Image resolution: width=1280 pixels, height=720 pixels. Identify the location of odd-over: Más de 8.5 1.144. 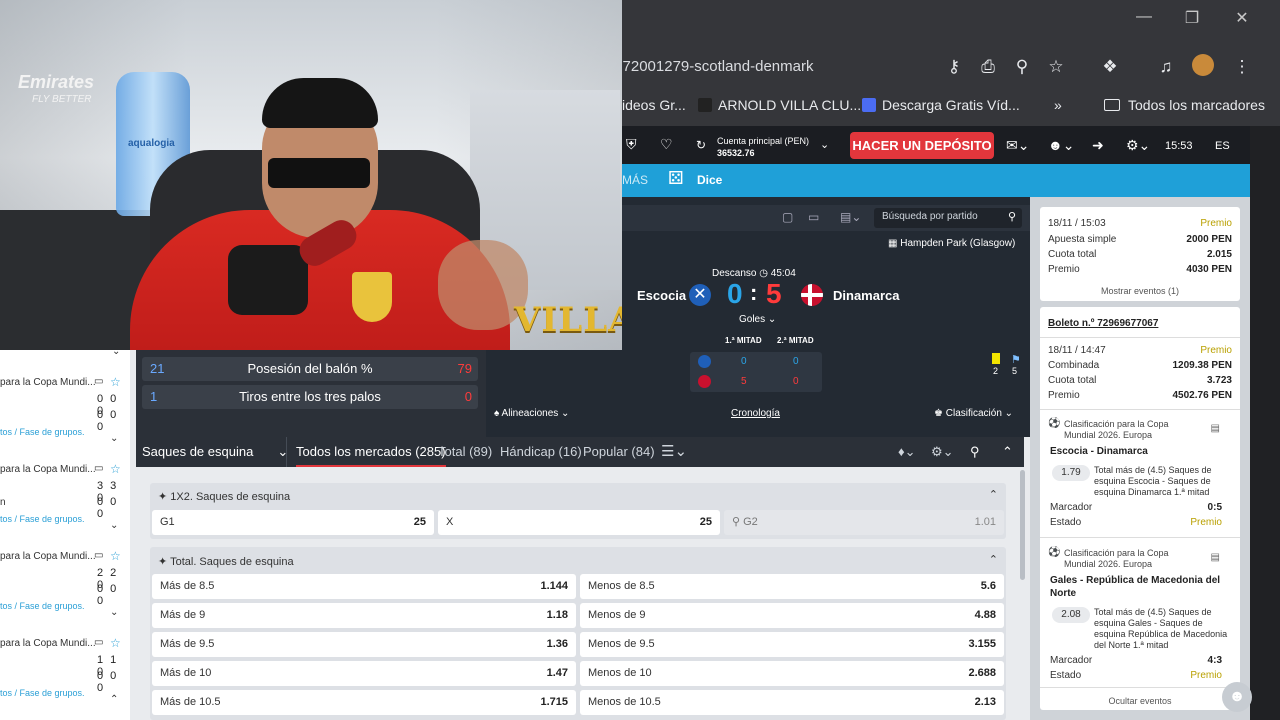
(364, 586).